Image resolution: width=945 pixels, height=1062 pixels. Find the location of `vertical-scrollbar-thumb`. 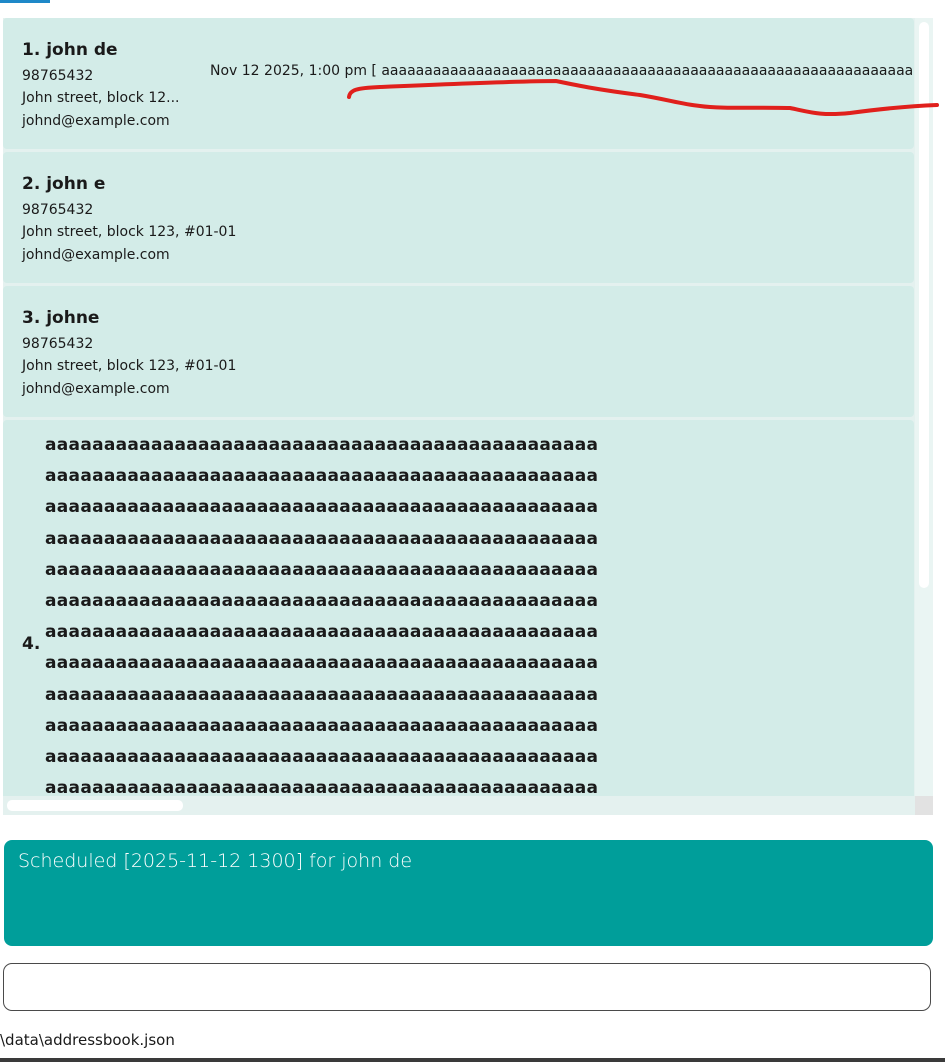

vertical-scrollbar-thumb is located at coordinates (924, 305).